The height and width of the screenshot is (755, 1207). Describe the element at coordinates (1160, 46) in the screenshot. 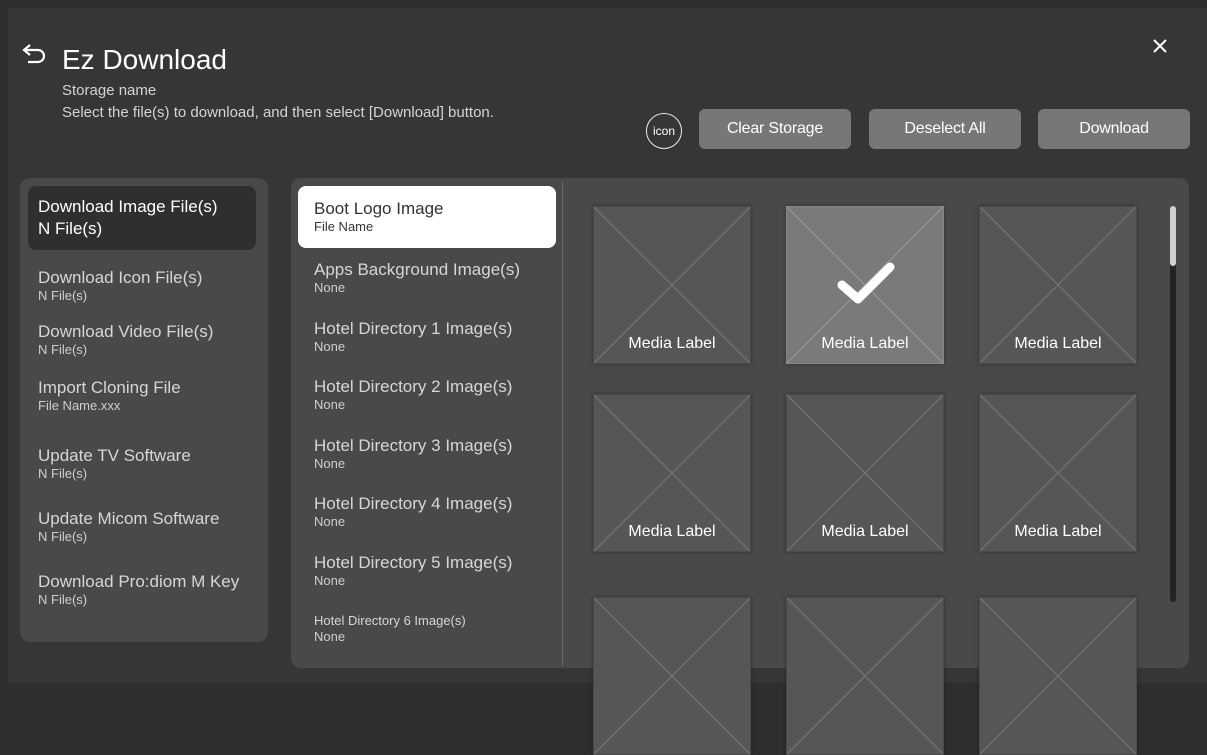

I see `close-icon` at that location.